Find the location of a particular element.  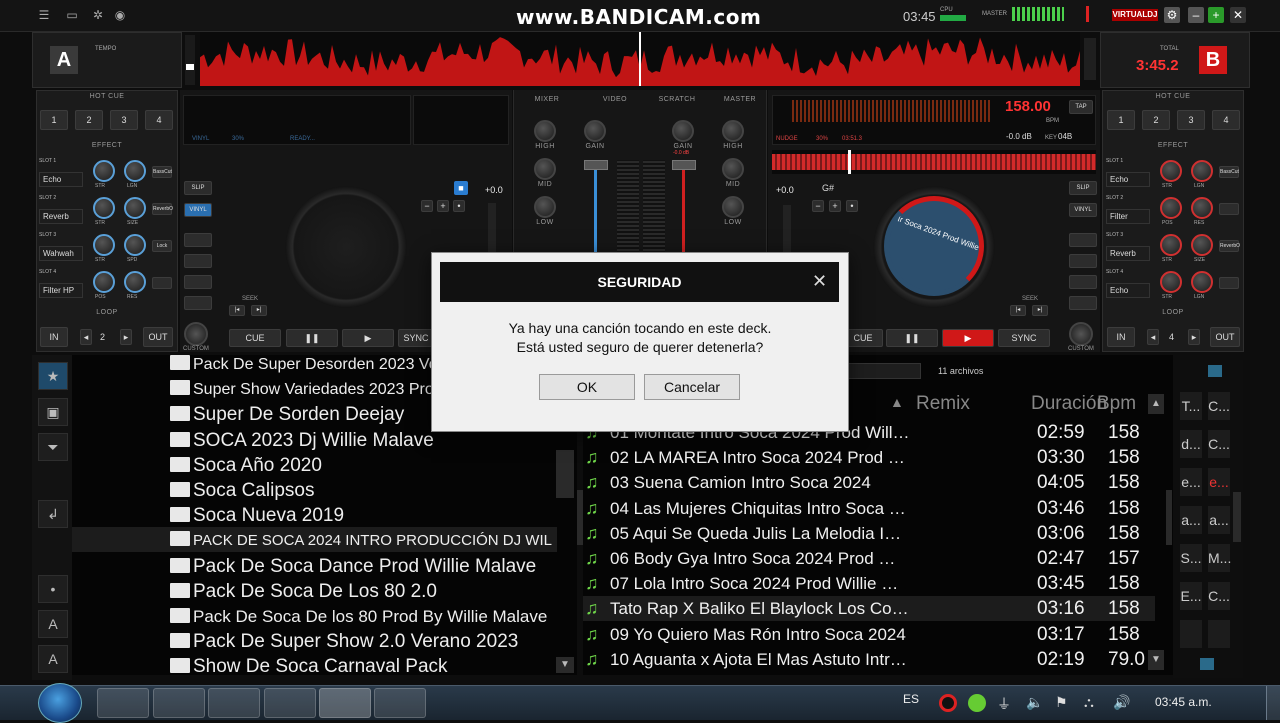

eq-low-a-knob is located at coordinates (545, 207).